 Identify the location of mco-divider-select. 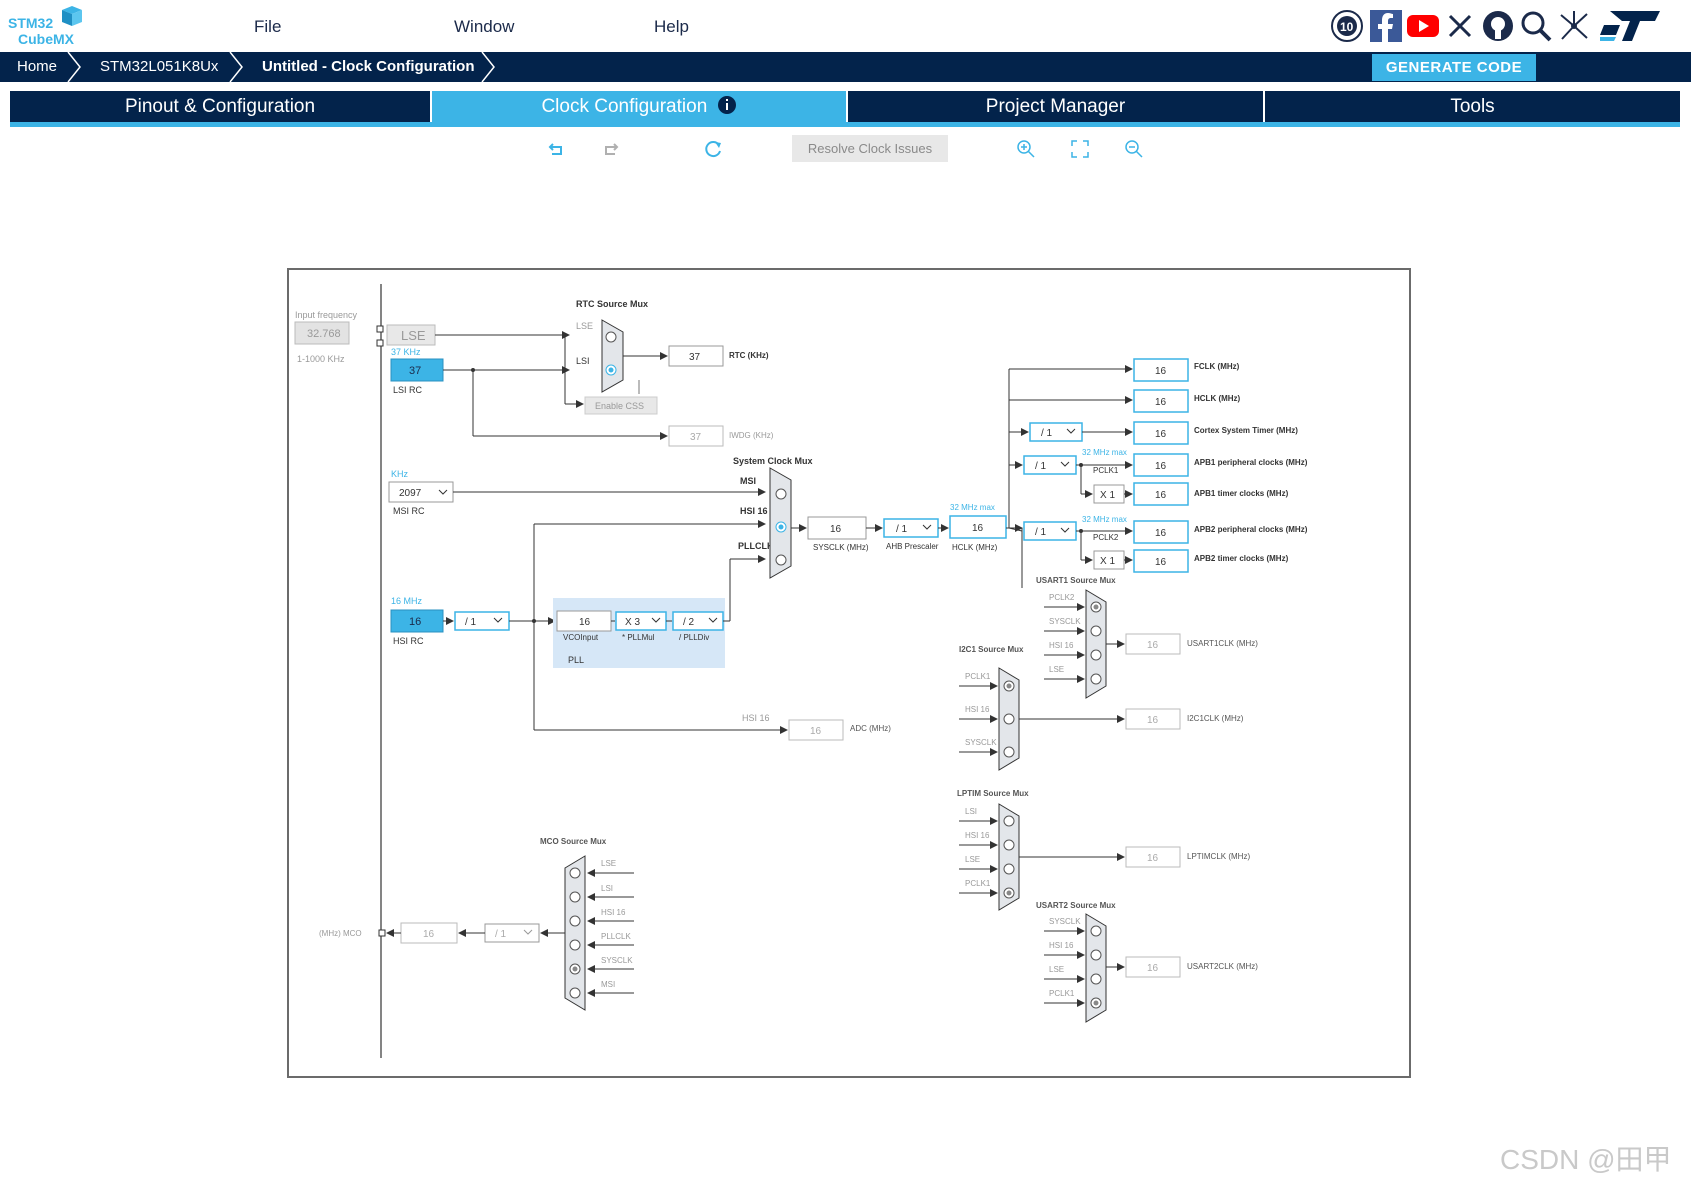
(512, 933).